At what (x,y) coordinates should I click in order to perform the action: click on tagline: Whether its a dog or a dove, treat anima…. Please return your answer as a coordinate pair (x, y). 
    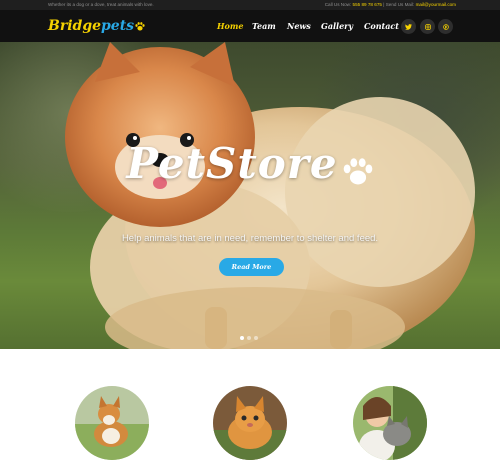
    Looking at the image, I should click on (101, 4).